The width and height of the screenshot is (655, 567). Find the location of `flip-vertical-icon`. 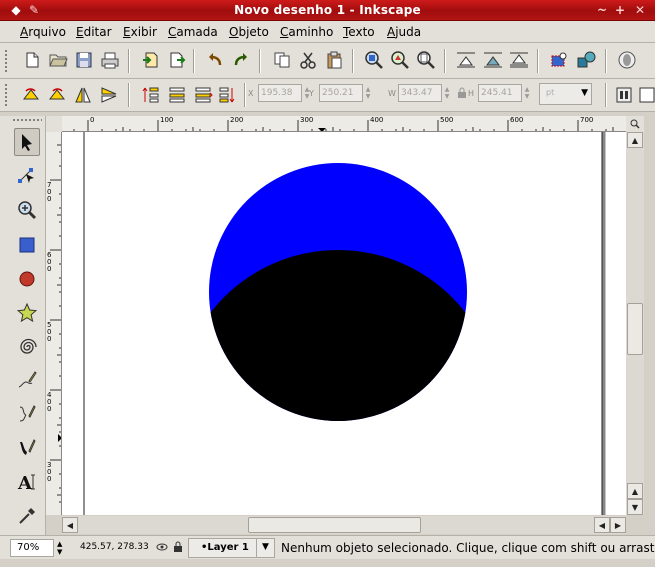

flip-vertical-icon is located at coordinates (109, 95).